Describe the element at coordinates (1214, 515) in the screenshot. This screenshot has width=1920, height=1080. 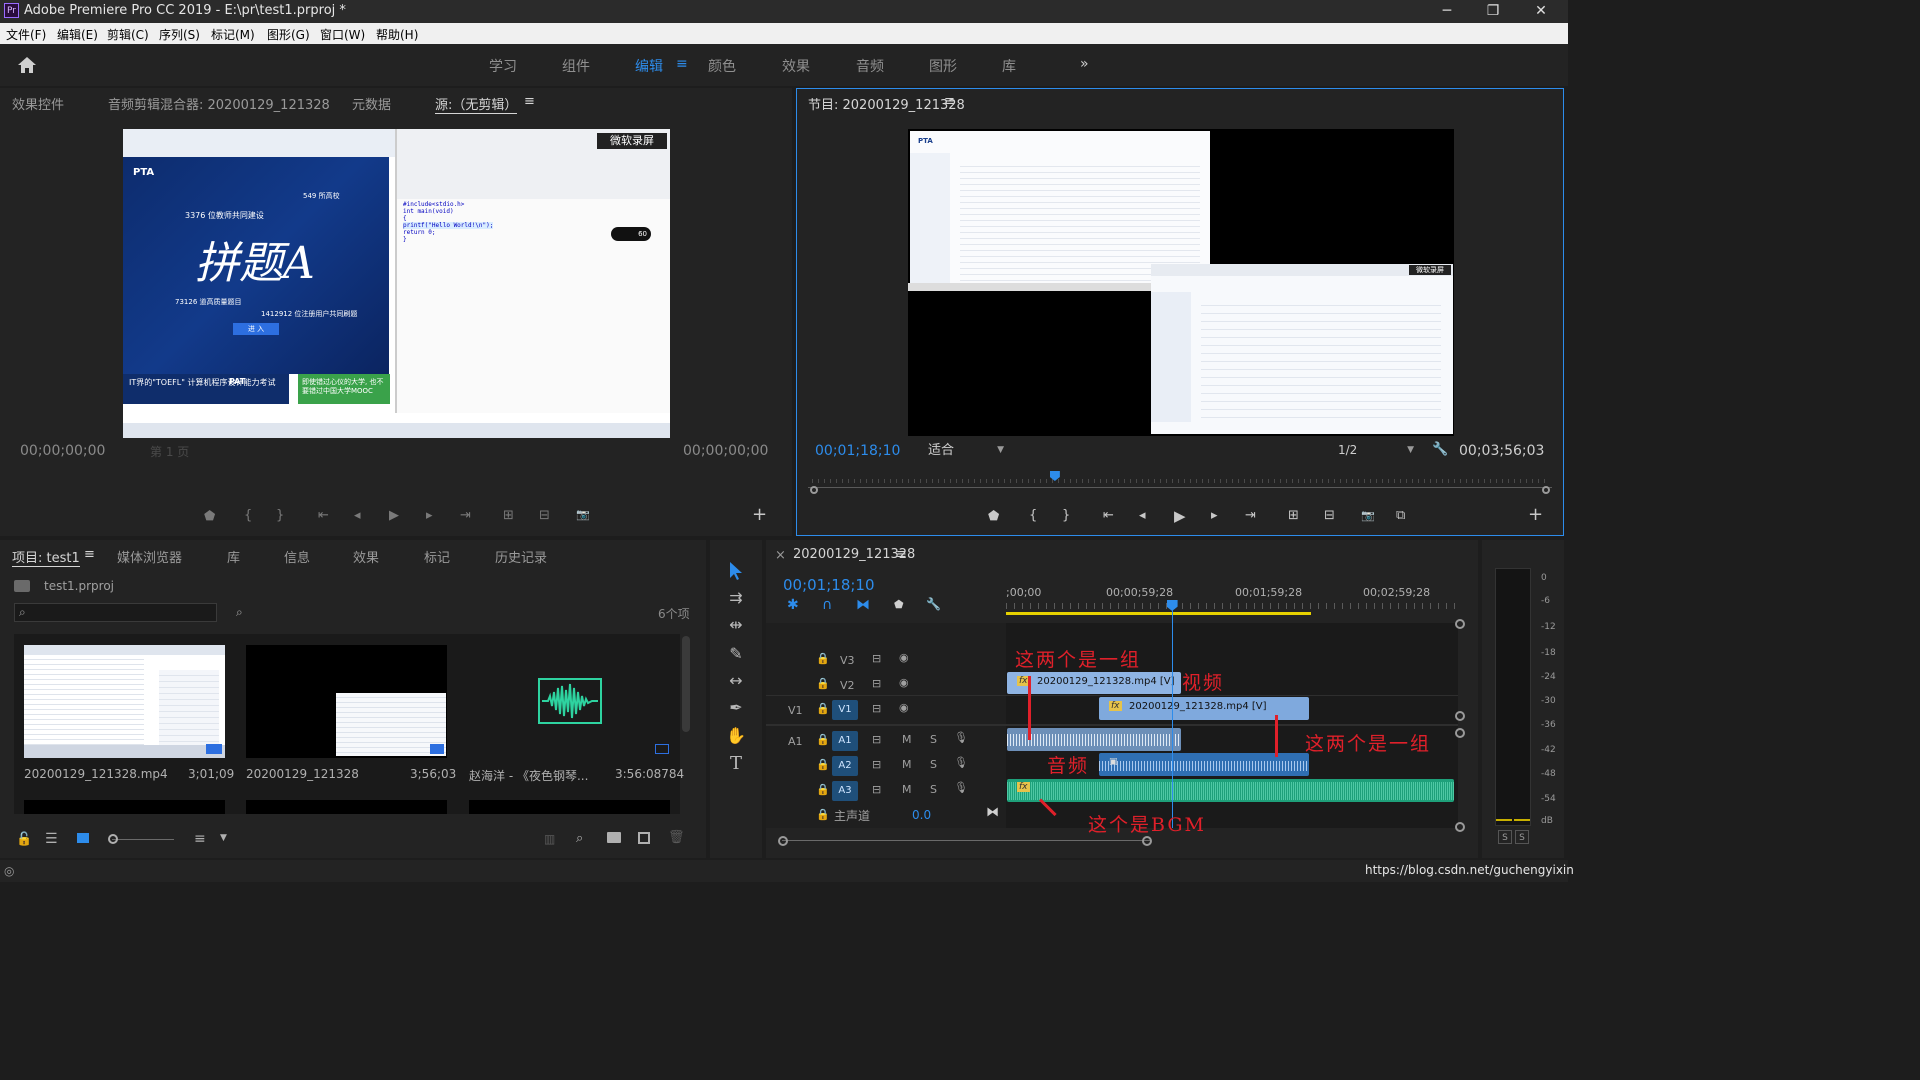
I see `program-step-fwd-button: ▸` at that location.